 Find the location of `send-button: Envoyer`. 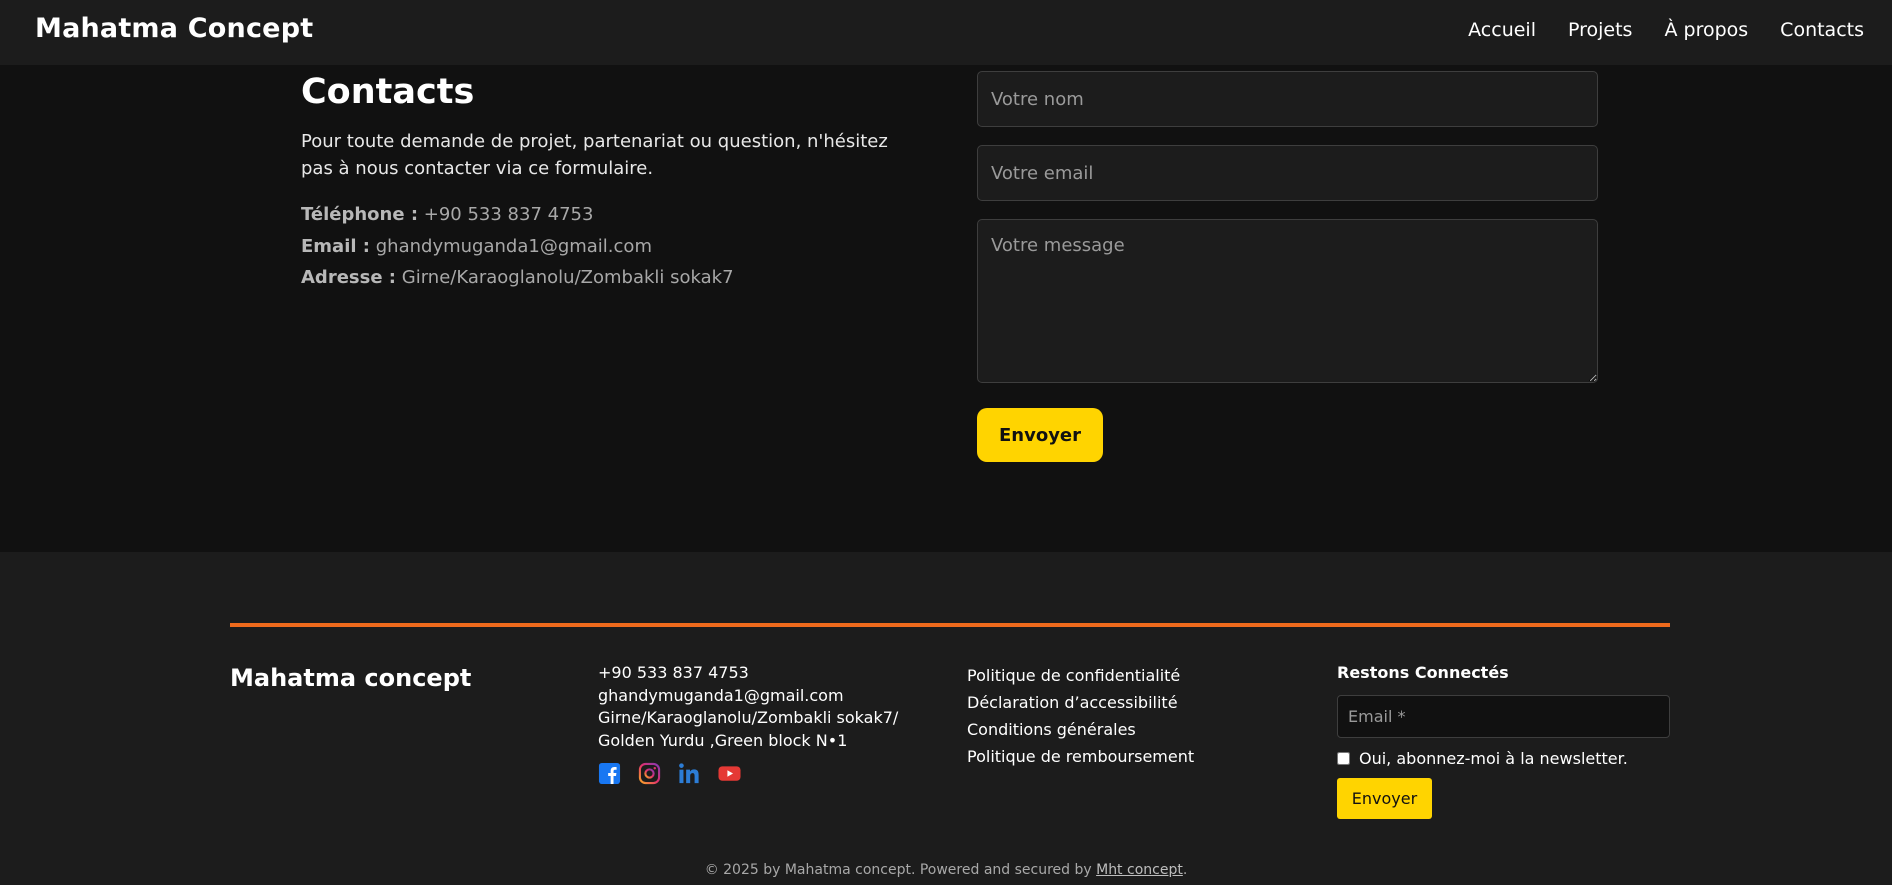

send-button: Envoyer is located at coordinates (1040, 435).